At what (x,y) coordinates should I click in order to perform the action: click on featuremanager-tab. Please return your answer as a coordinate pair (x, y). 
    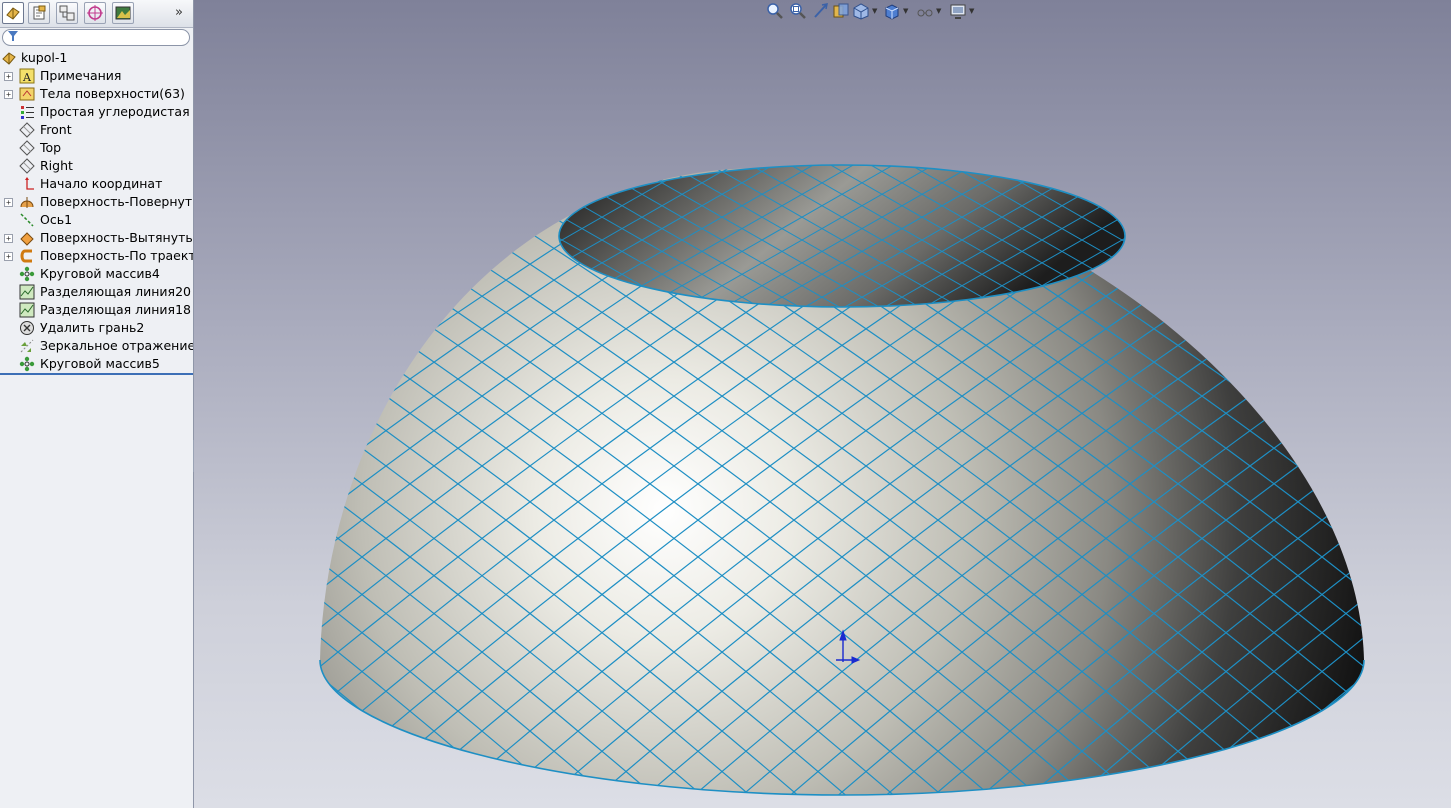
    Looking at the image, I should click on (13, 13).